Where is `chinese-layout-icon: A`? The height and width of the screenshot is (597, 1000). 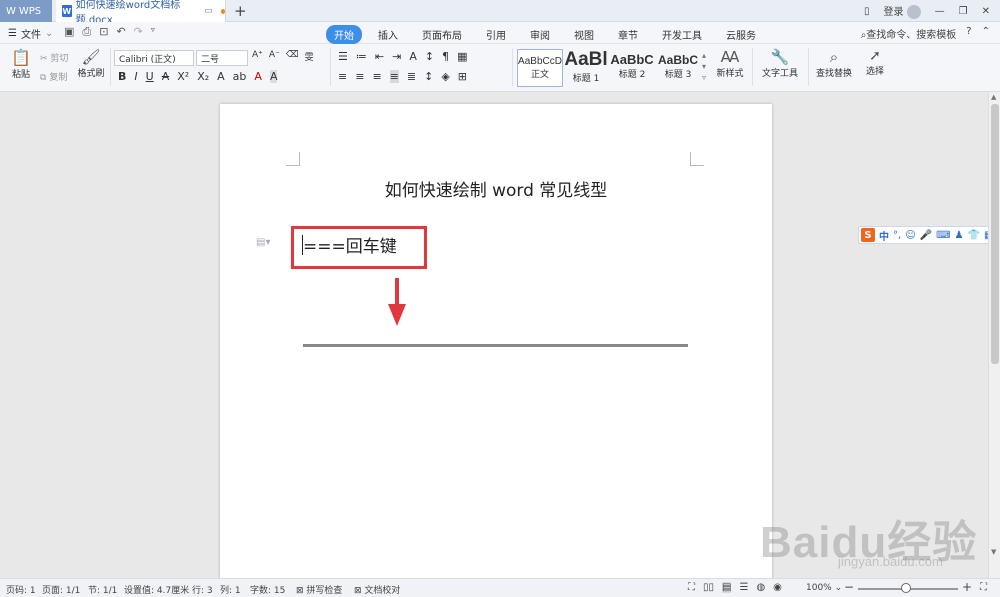
chinese-layout-icon: A is located at coordinates (413, 56).